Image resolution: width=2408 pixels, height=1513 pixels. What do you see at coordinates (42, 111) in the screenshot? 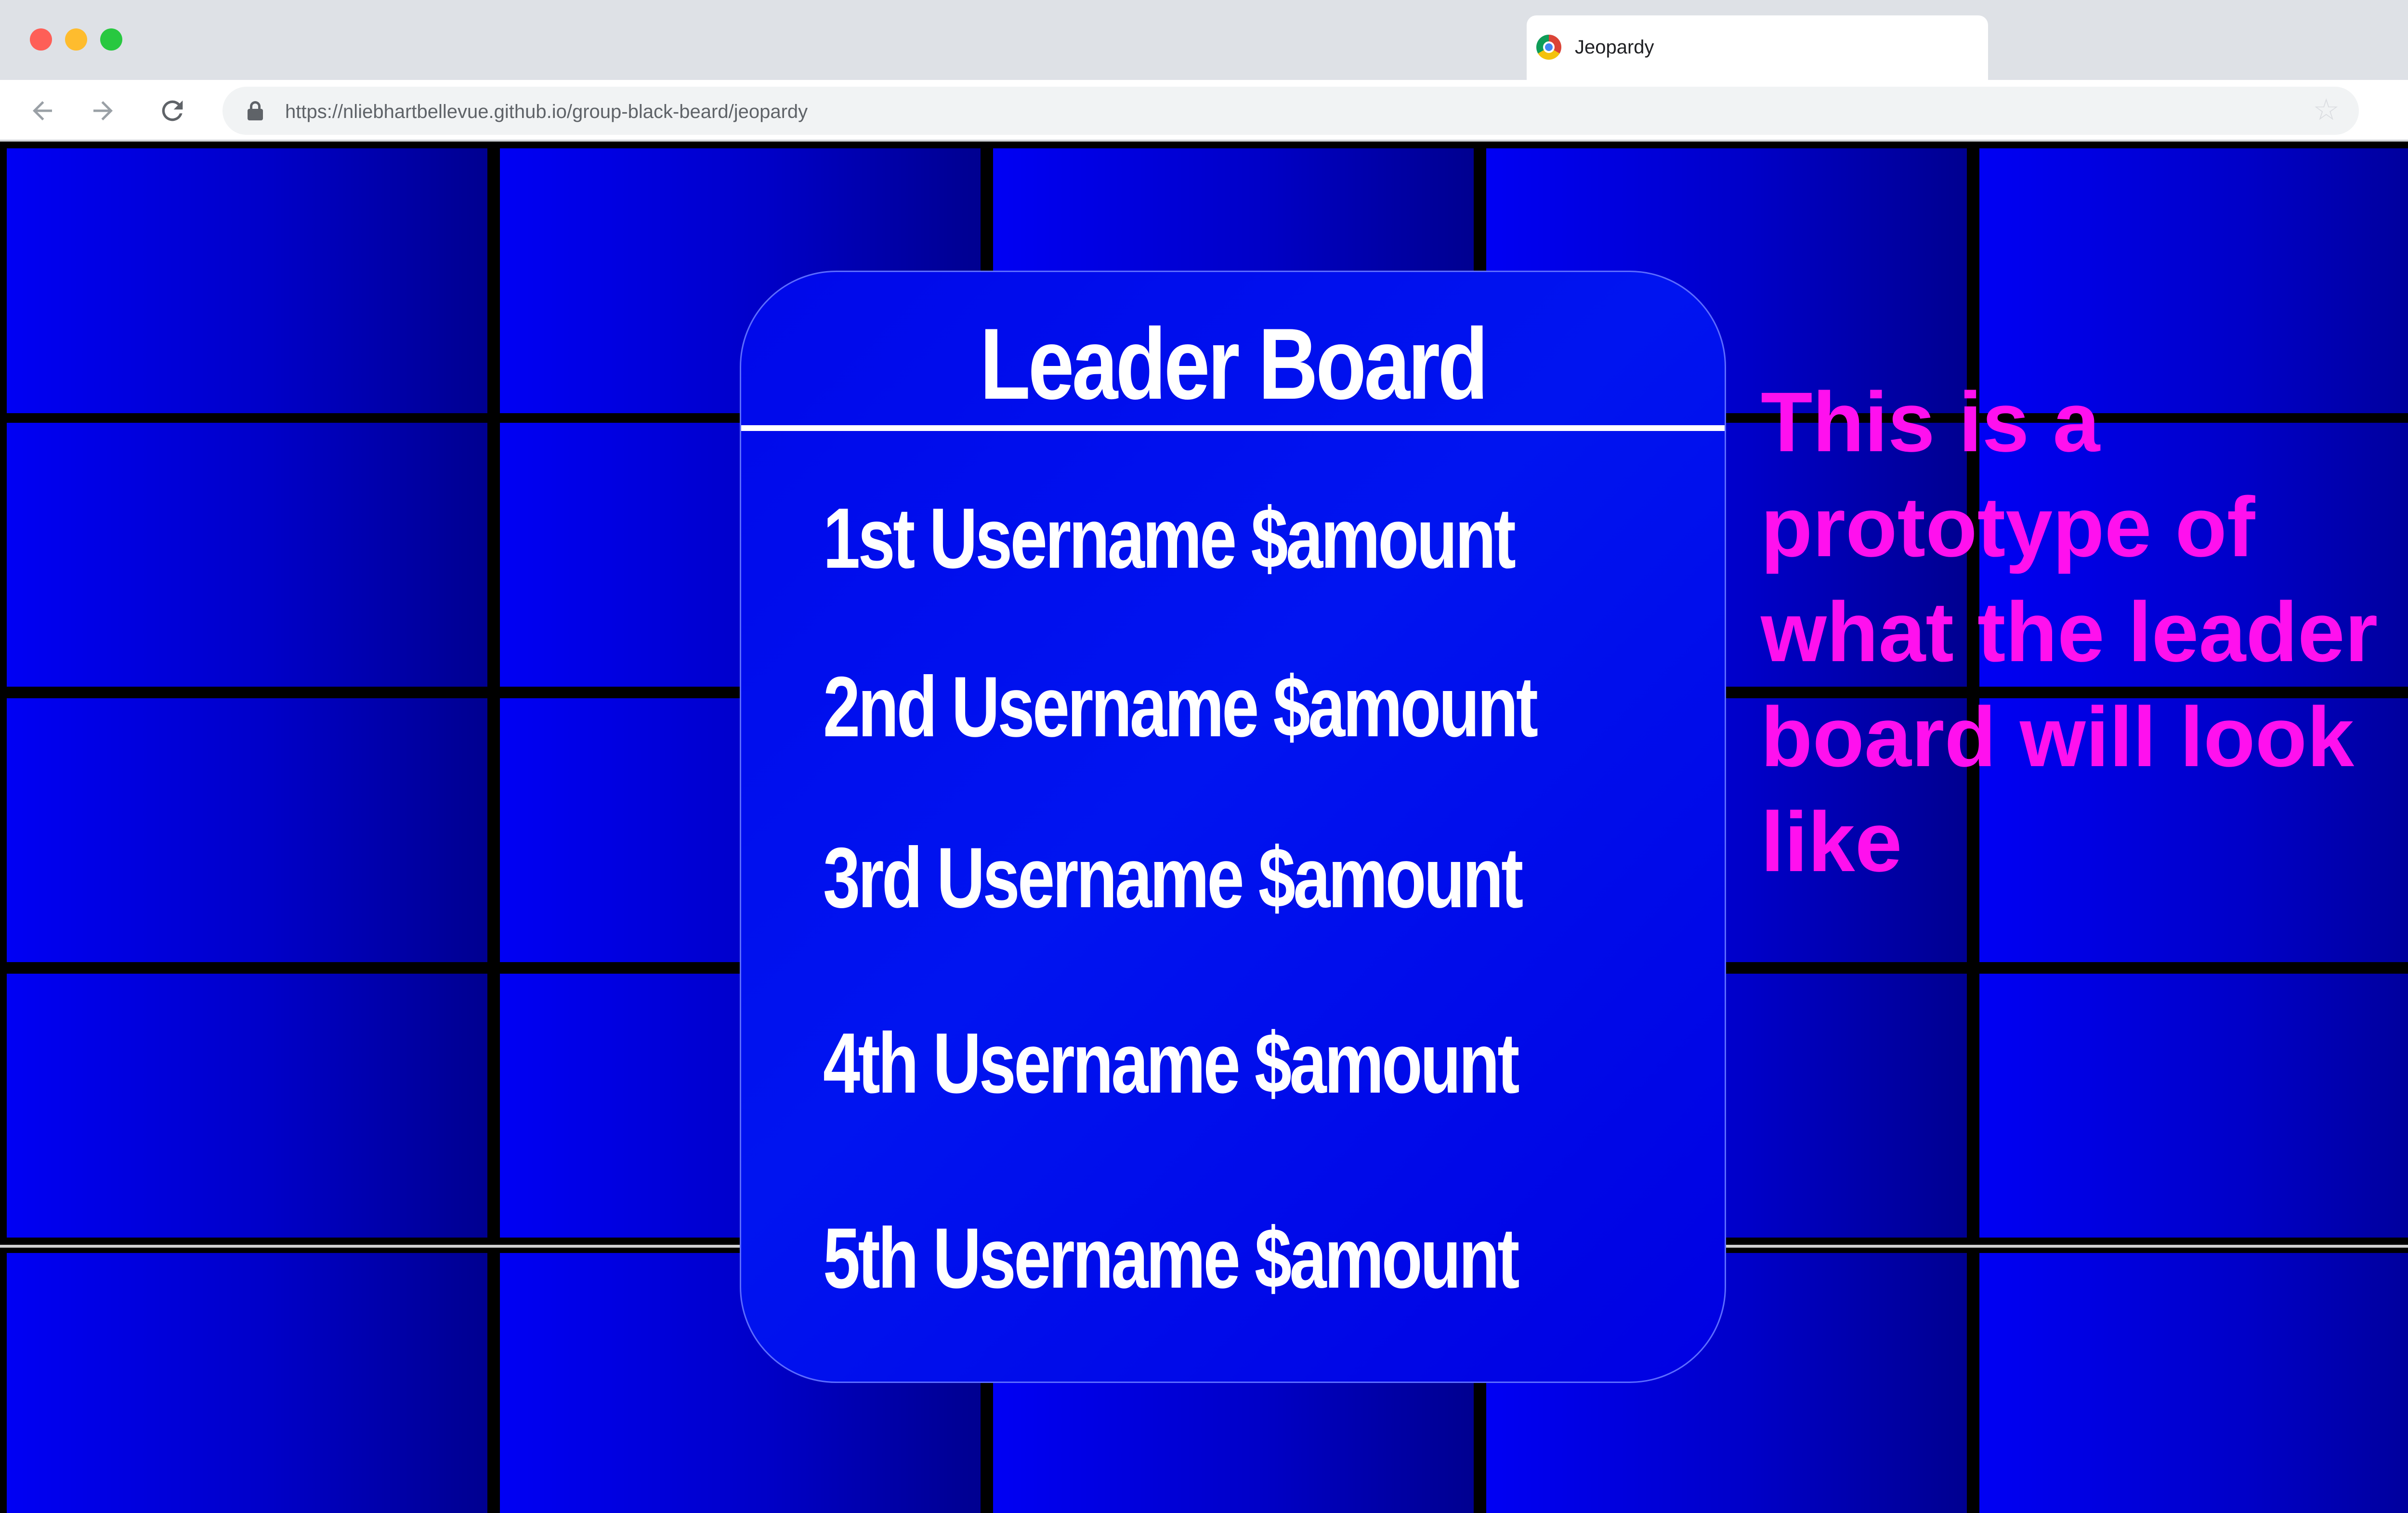
I see `arrow-back-icon` at bounding box center [42, 111].